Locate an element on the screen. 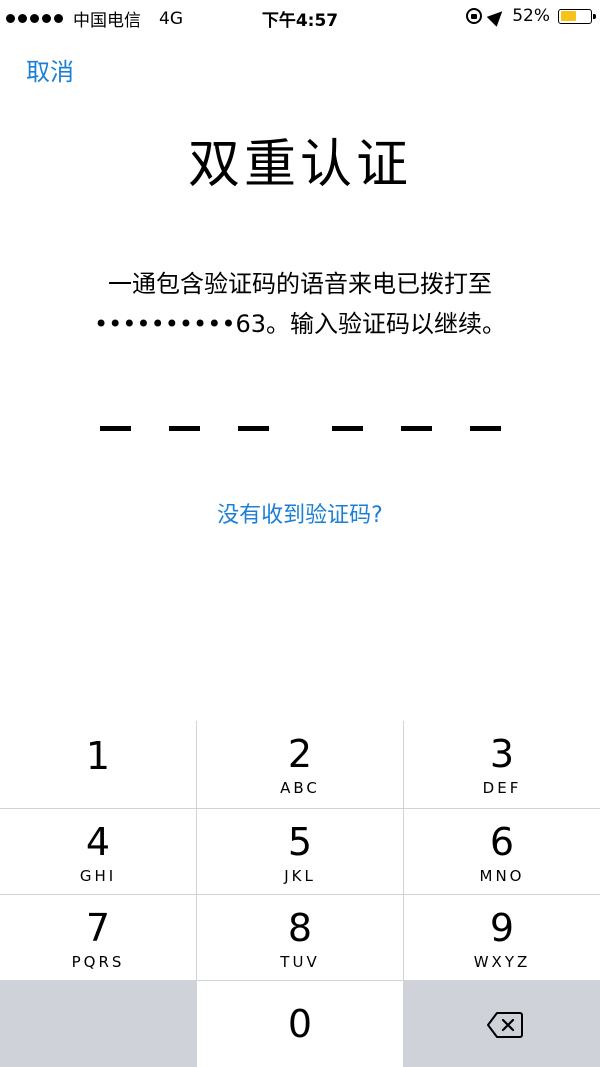  key-letters: TUV is located at coordinates (300, 962).